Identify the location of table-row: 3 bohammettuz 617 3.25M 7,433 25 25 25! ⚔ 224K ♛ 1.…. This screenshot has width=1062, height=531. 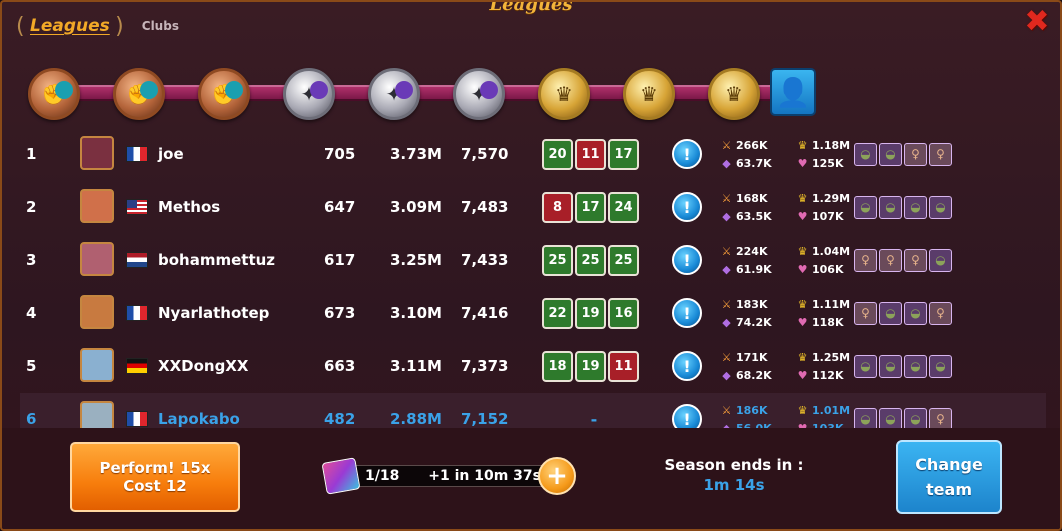
(533, 260).